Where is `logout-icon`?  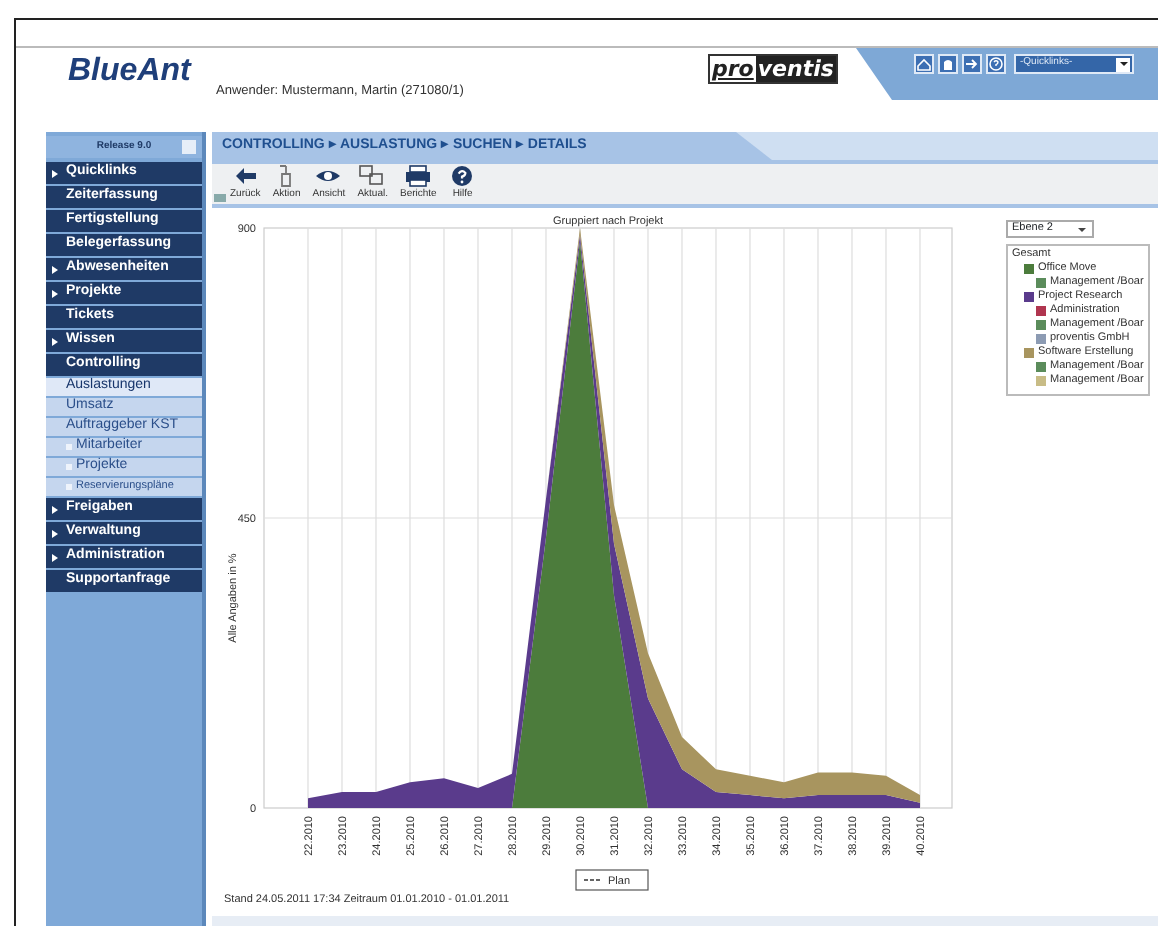
logout-icon is located at coordinates (972, 64).